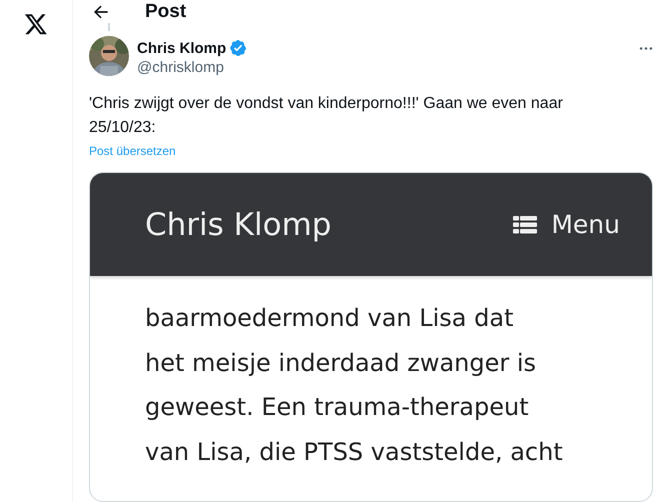  I want to click on article-text-line: het meisje inderdaad zwanger is, so click(340, 363).